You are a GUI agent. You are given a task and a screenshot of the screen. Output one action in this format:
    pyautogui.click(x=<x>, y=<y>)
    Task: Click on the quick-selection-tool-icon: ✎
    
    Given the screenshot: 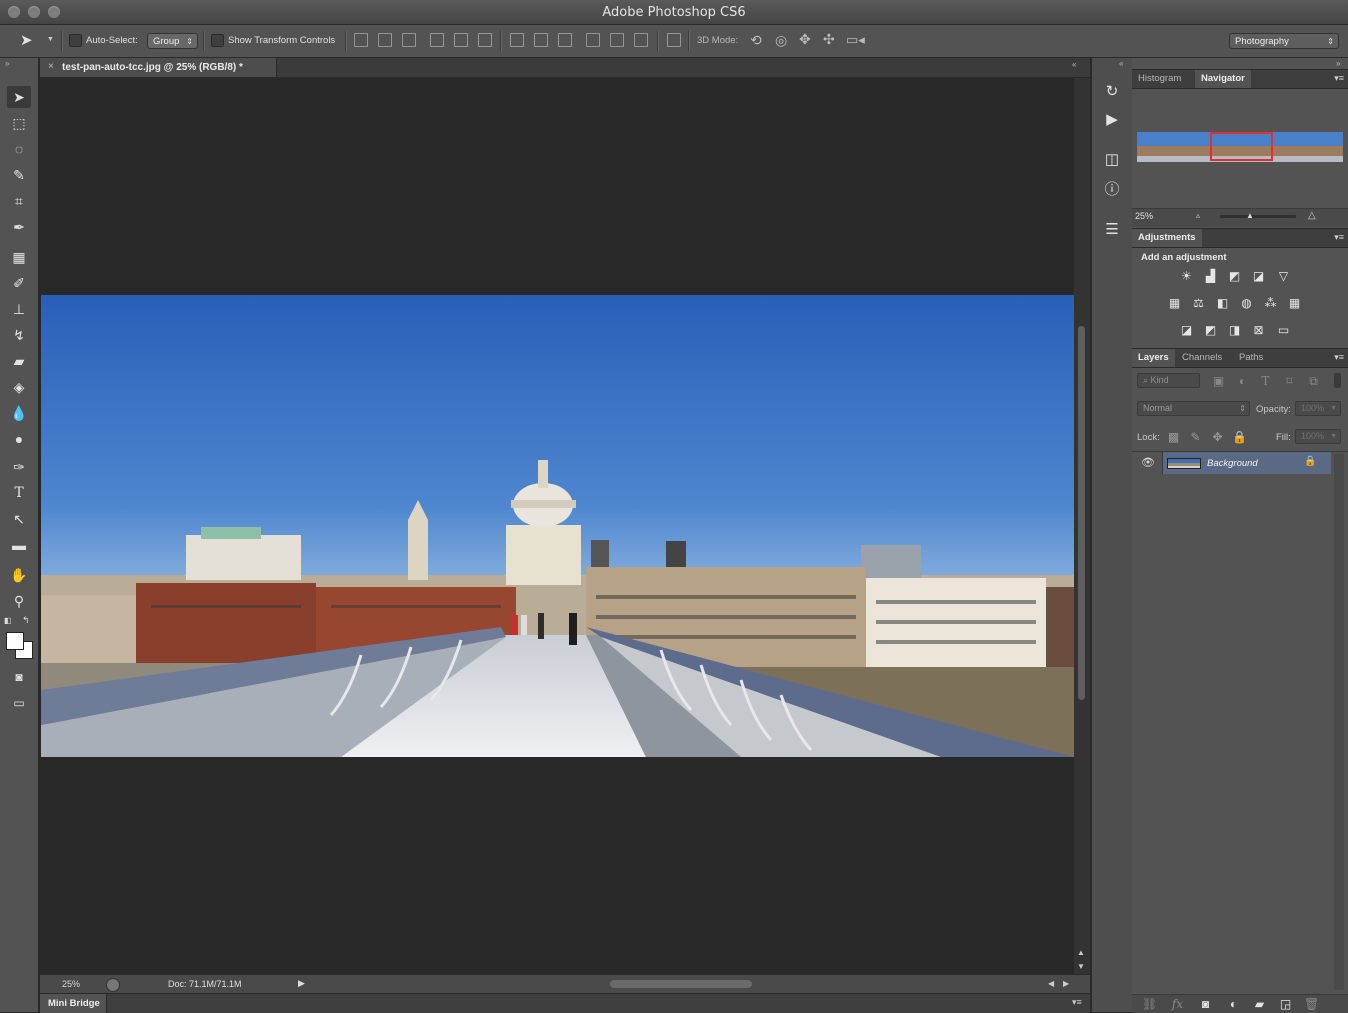 What is the action you would take?
    pyautogui.click(x=19, y=175)
    